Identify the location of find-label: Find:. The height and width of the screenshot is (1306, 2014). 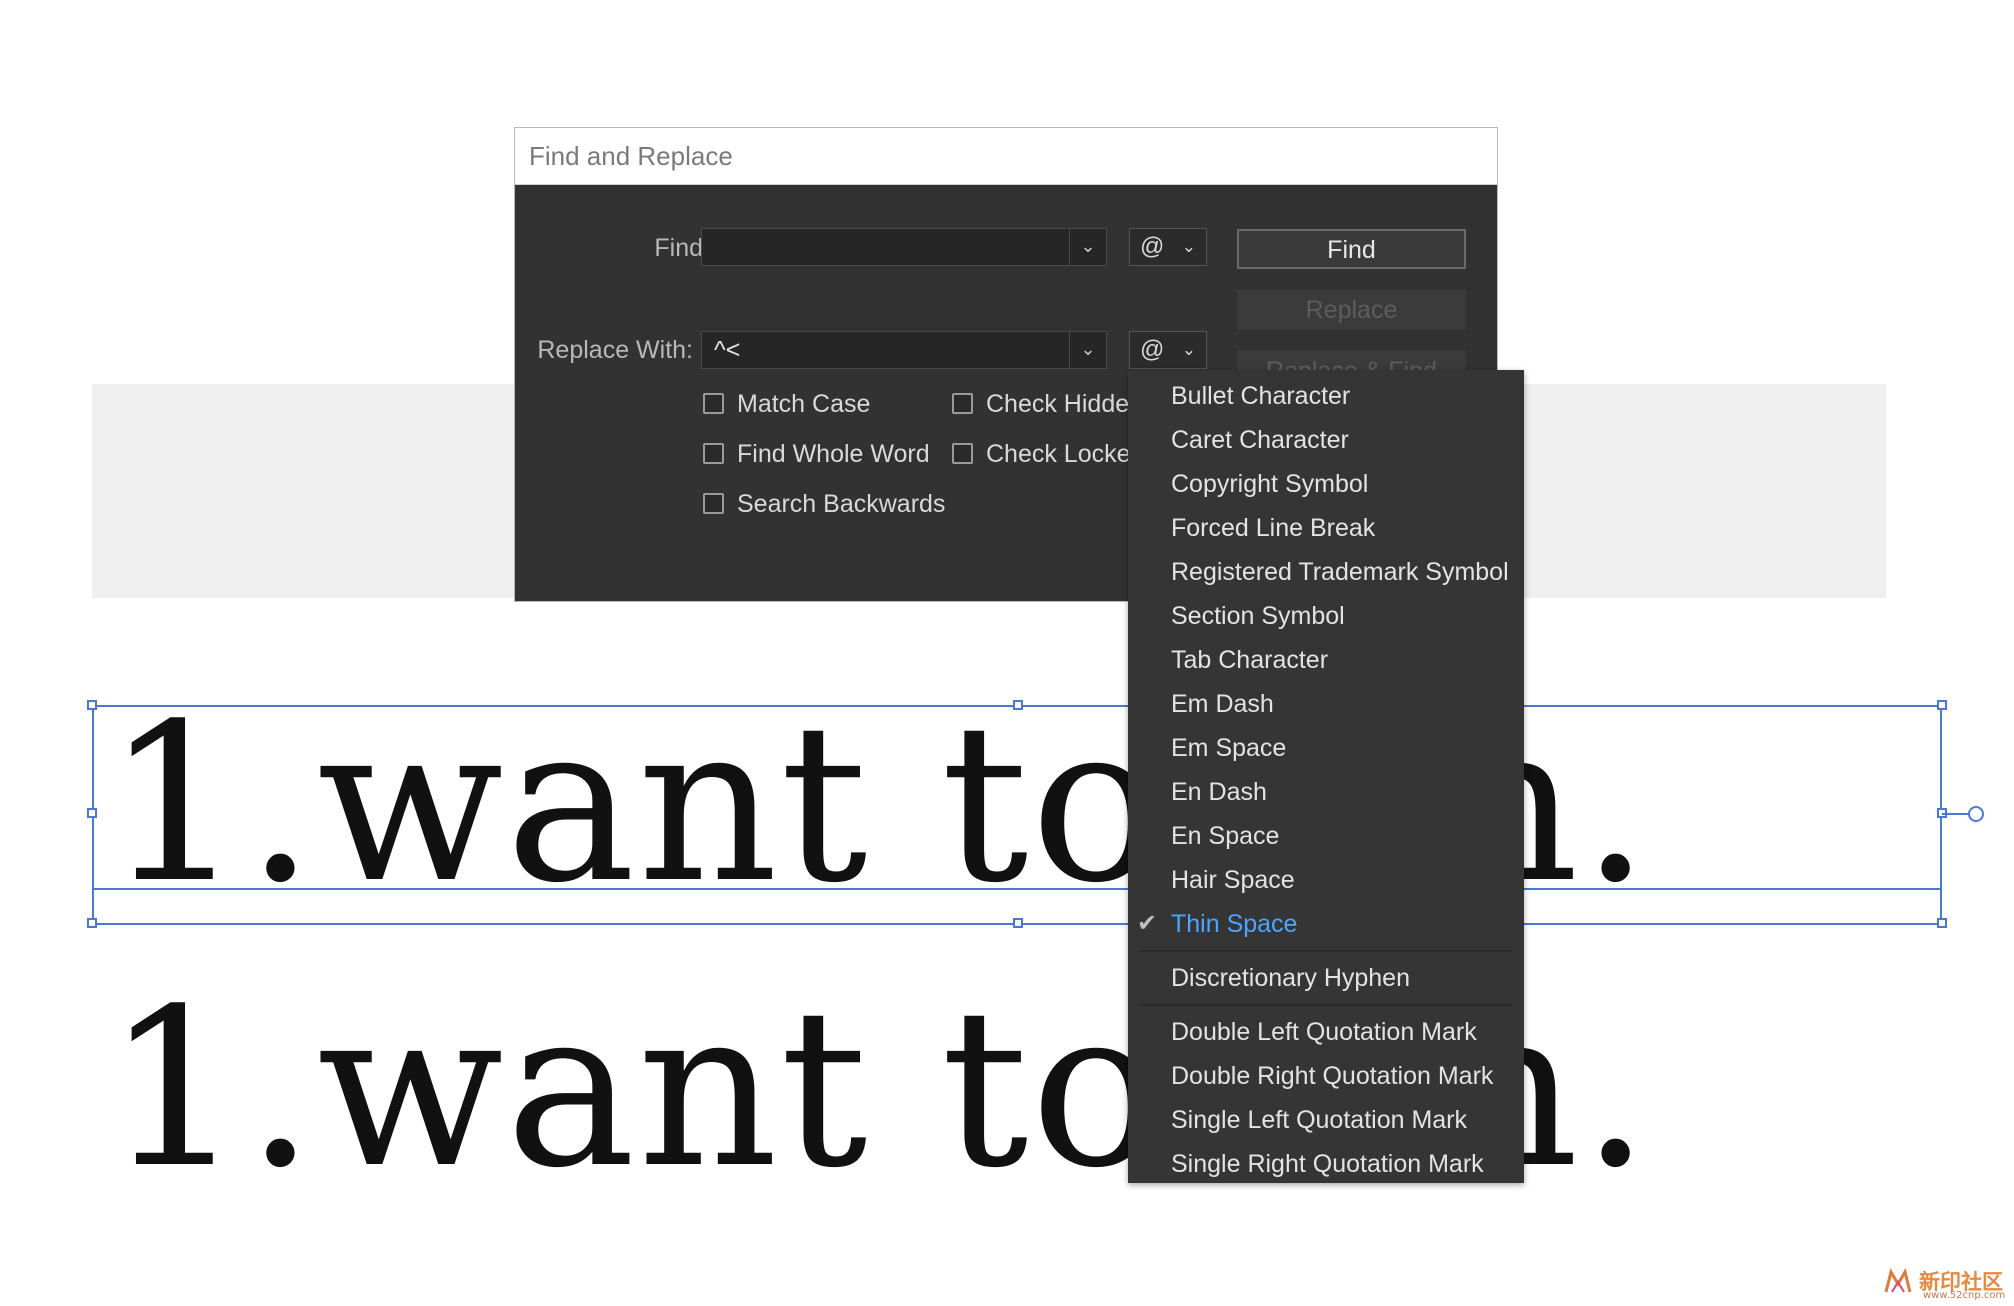
(682, 248).